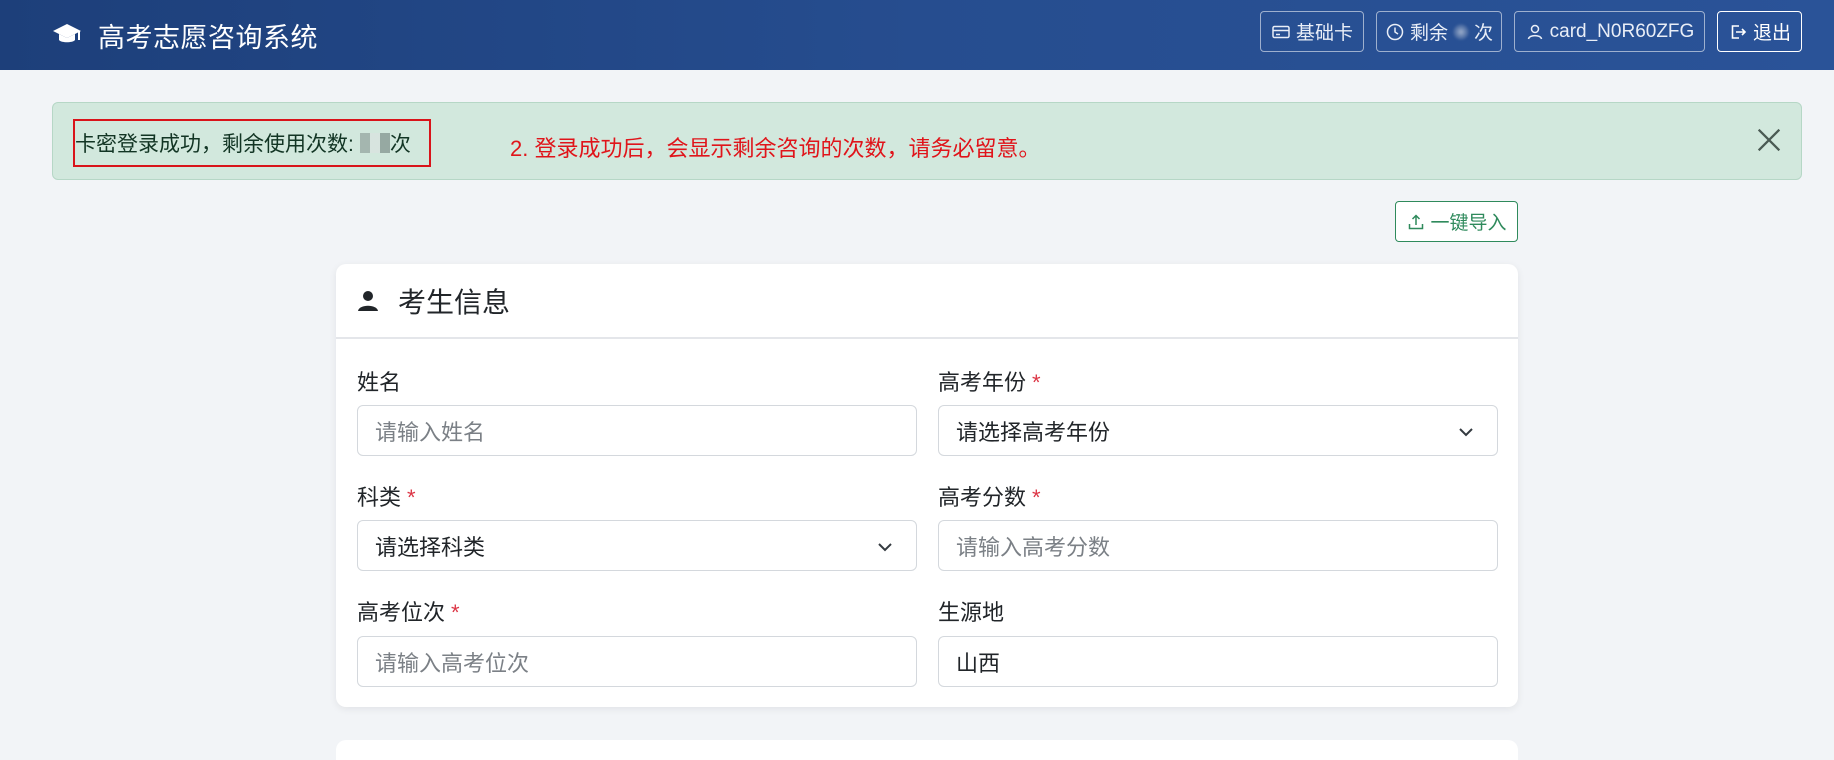  What do you see at coordinates (368, 300) in the screenshot?
I see `person-icon` at bounding box center [368, 300].